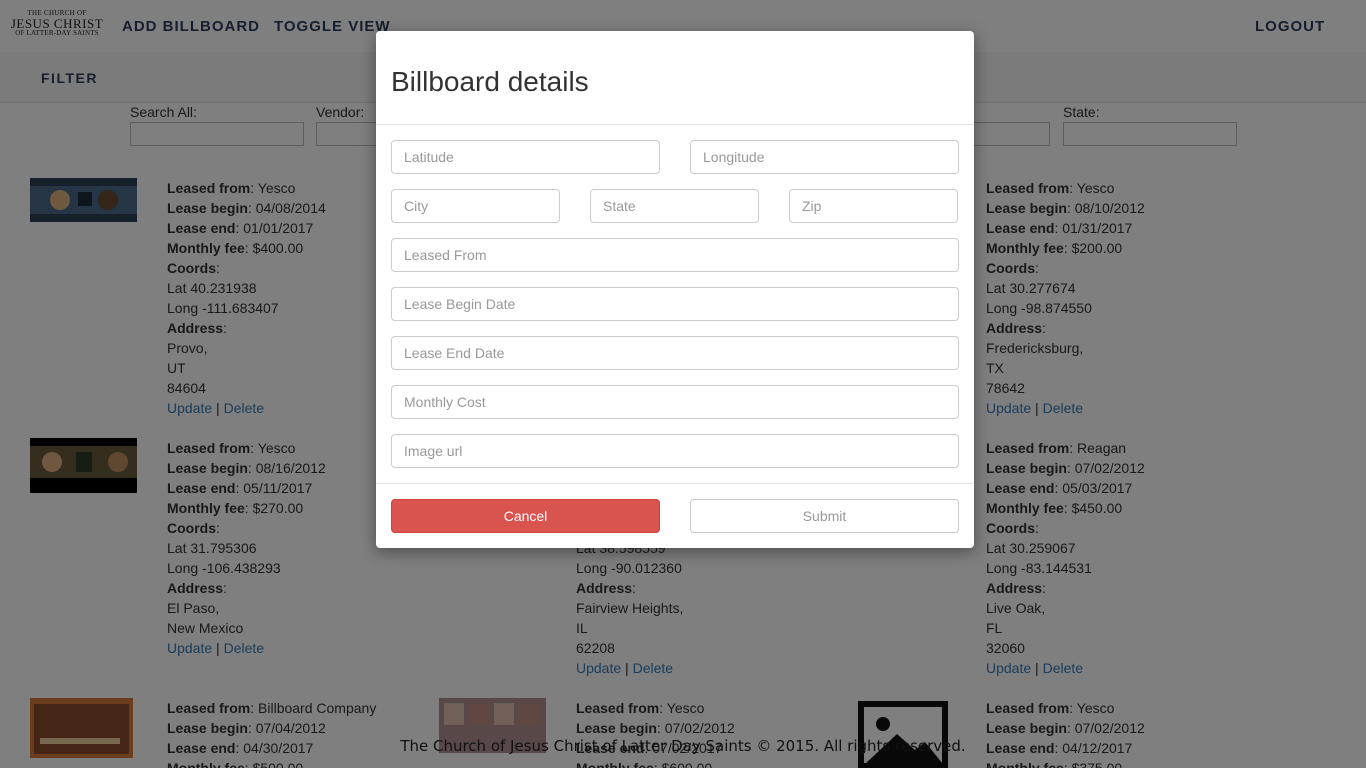 Image resolution: width=1366 pixels, height=768 pixels. I want to click on modal-title: Billboard details, so click(490, 81).